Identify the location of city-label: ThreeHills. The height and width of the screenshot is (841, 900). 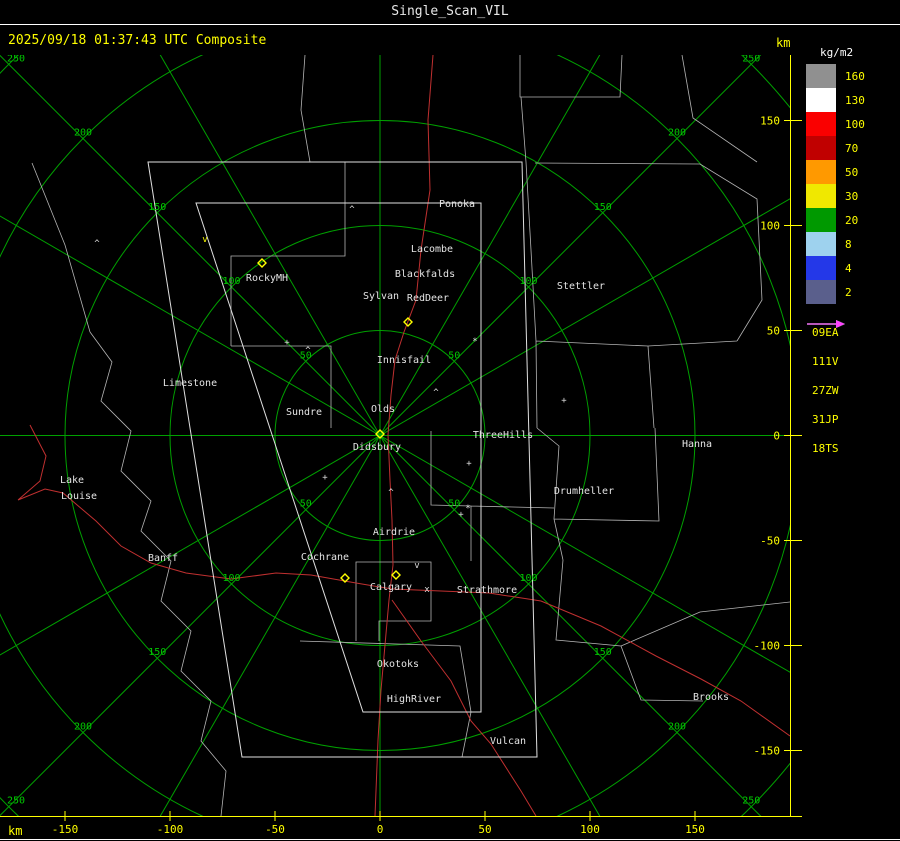
(503, 435).